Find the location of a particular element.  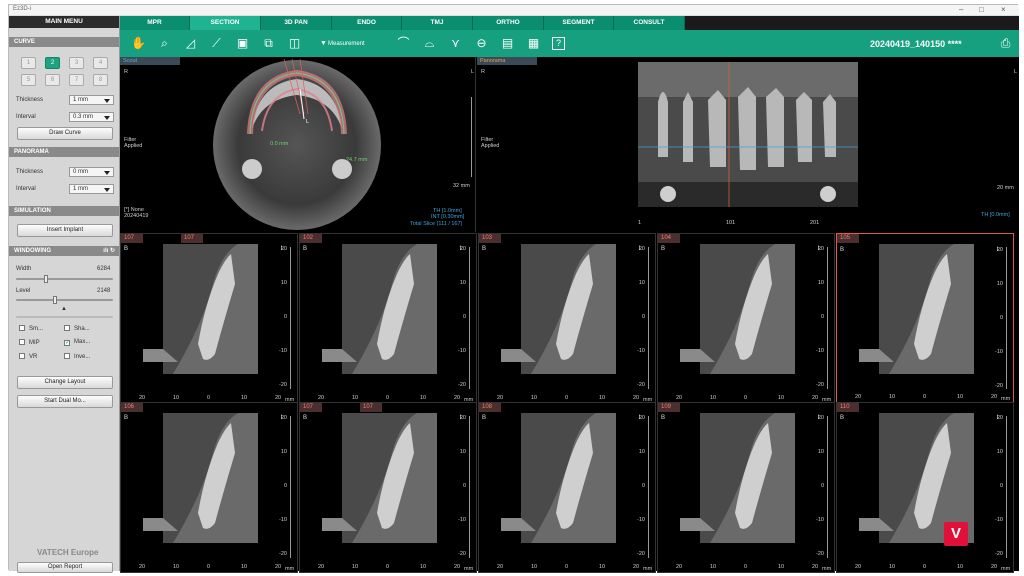

cross-section-view: 109 B L 20 10 0 -10 -20 20 10 0 10 20 mm is located at coordinates (746, 487).